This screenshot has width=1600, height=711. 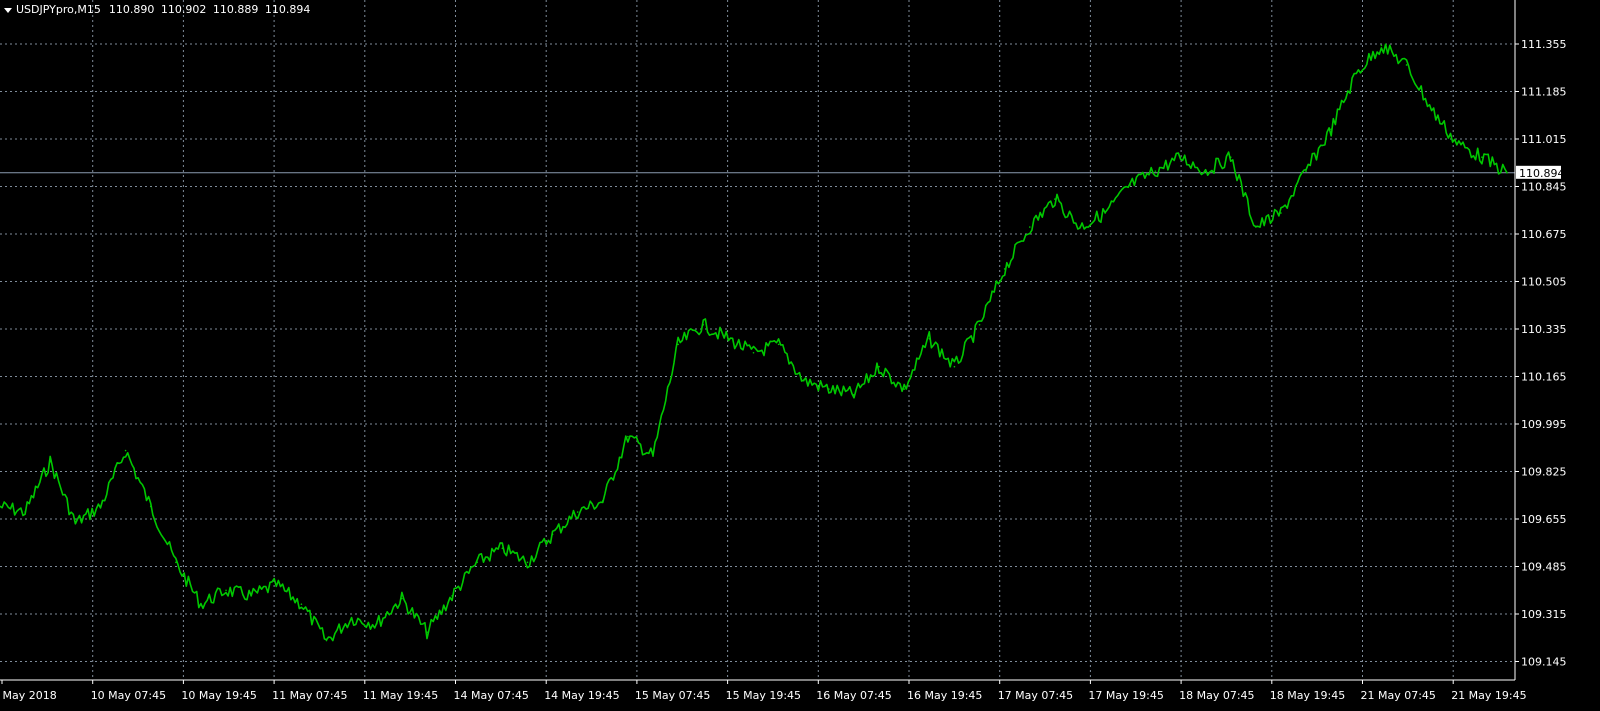 I want to click on ohlc-readout: 110.890 110.902 110.889 110.894, so click(x=211, y=10).